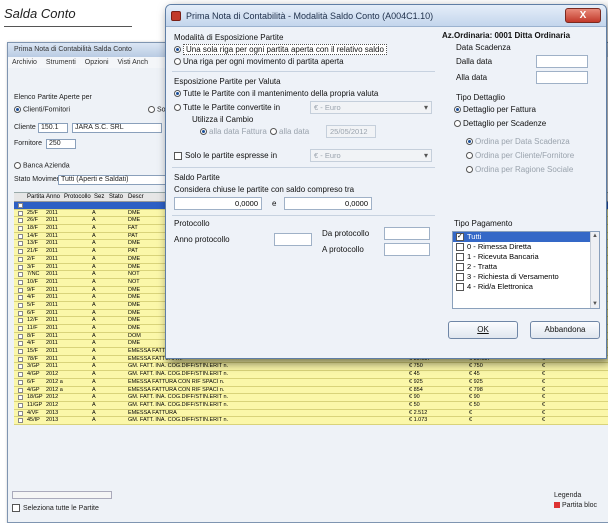  I want to click on abbandona-button: Abbandona, so click(565, 330).